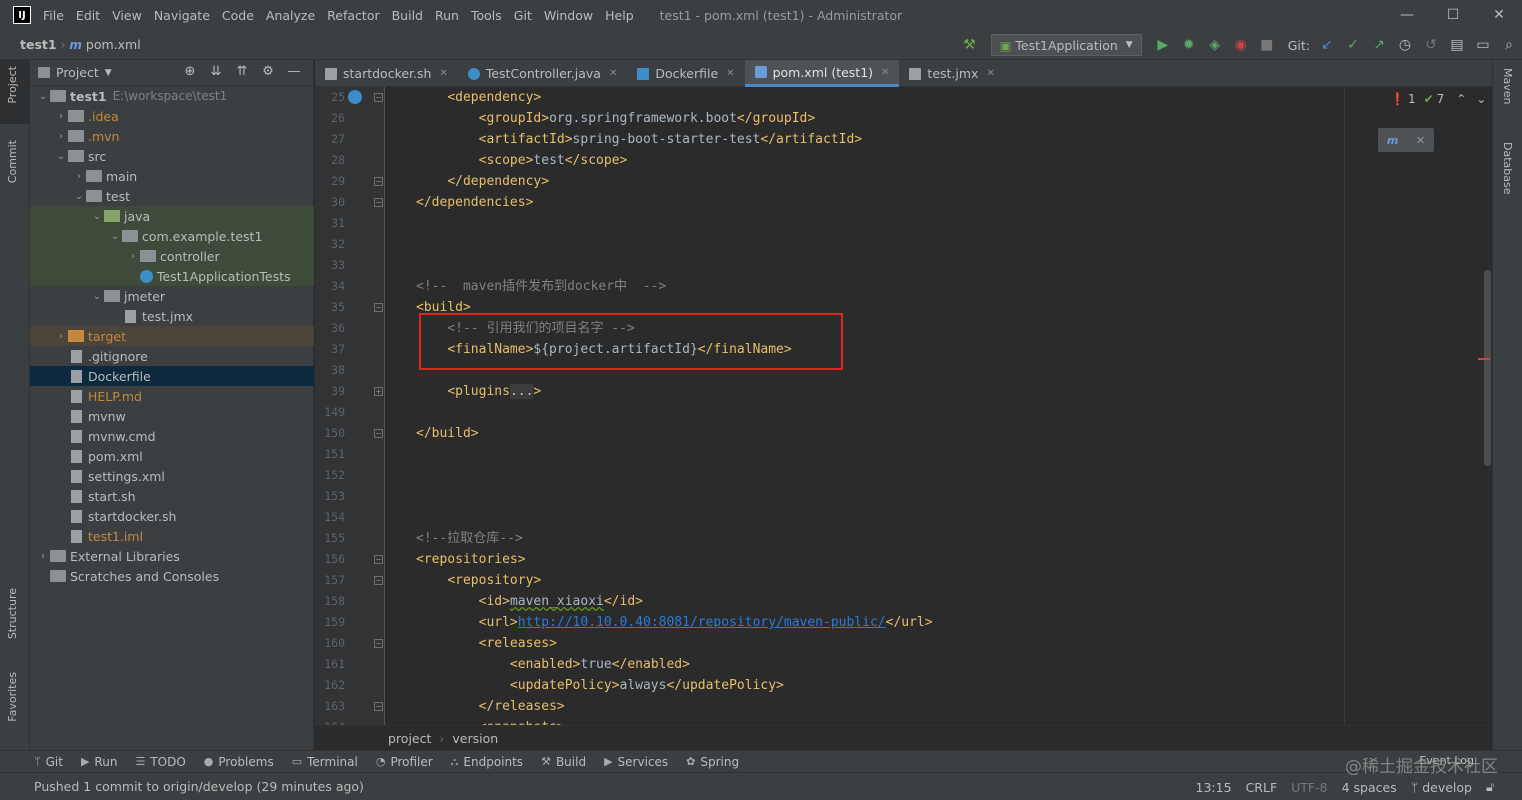 Image resolution: width=1522 pixels, height=800 pixels. I want to click on menu-navigate: Navigate, so click(182, 15).